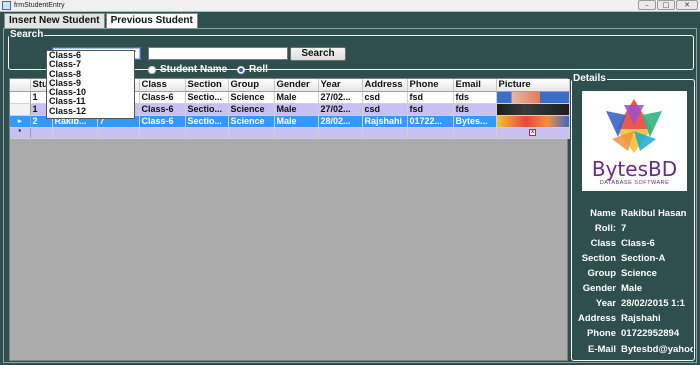 This screenshot has width=700, height=365. I want to click on cell-picture: x, so click(533, 133).